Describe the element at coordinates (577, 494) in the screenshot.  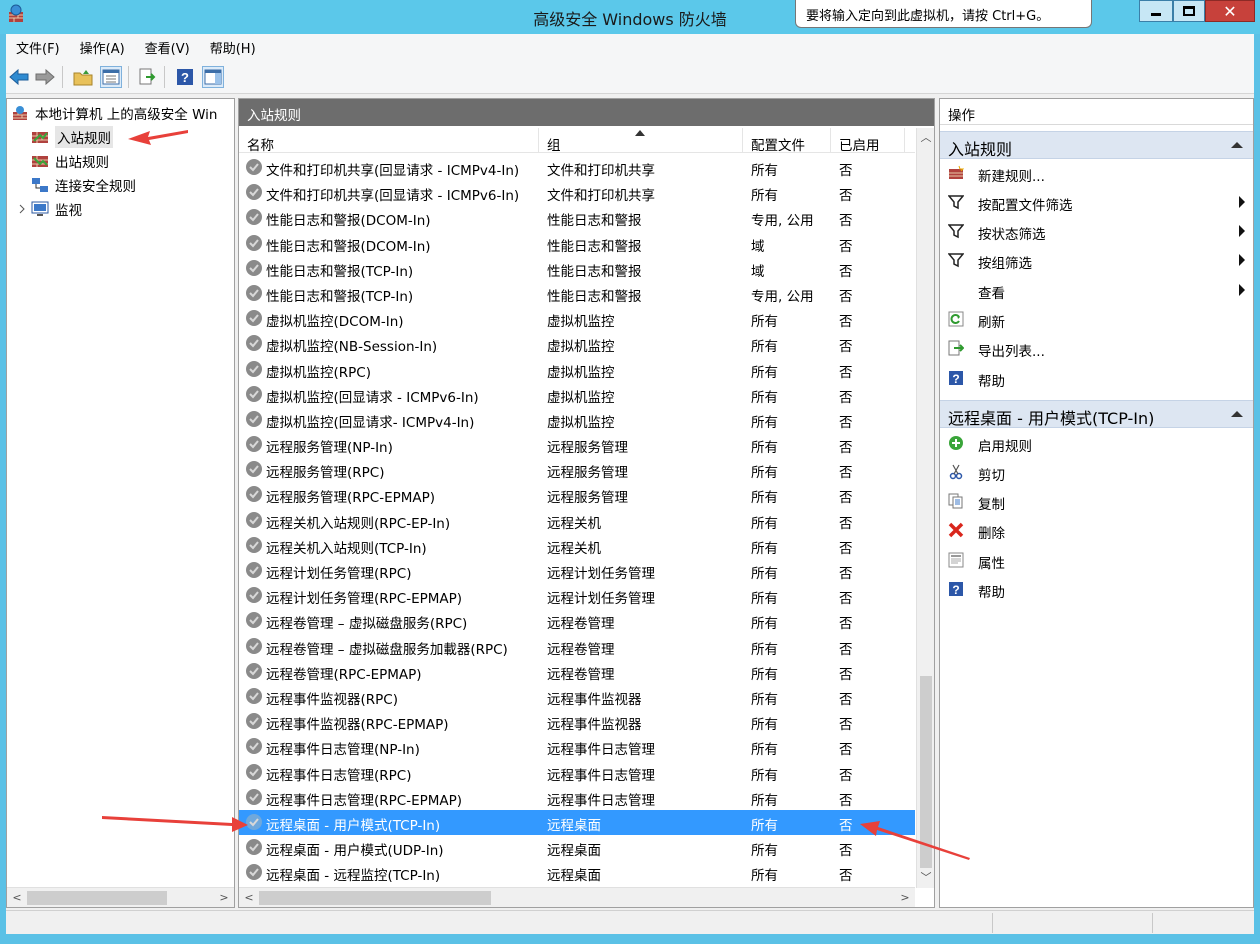
I see `table-row: 远程服务管理(RPC-EPMAP) 远程服务管理 所有 否` at that location.